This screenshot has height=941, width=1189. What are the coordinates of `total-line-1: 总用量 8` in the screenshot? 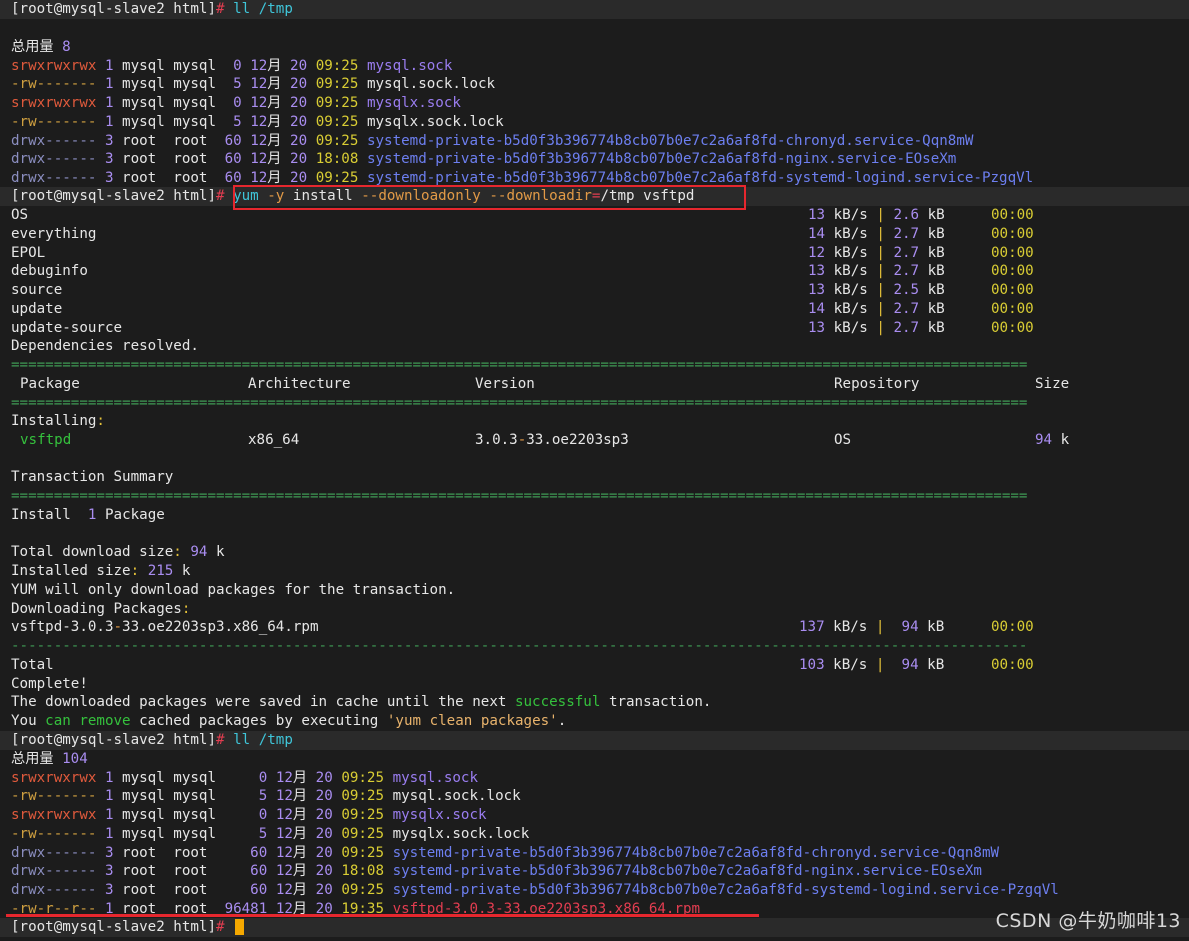 It's located at (597, 47).